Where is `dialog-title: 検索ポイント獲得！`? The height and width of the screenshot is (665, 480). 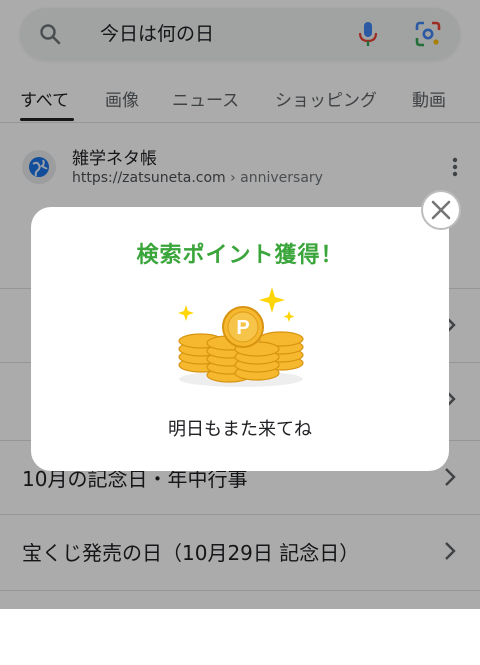 dialog-title: 検索ポイント獲得！ is located at coordinates (240, 255).